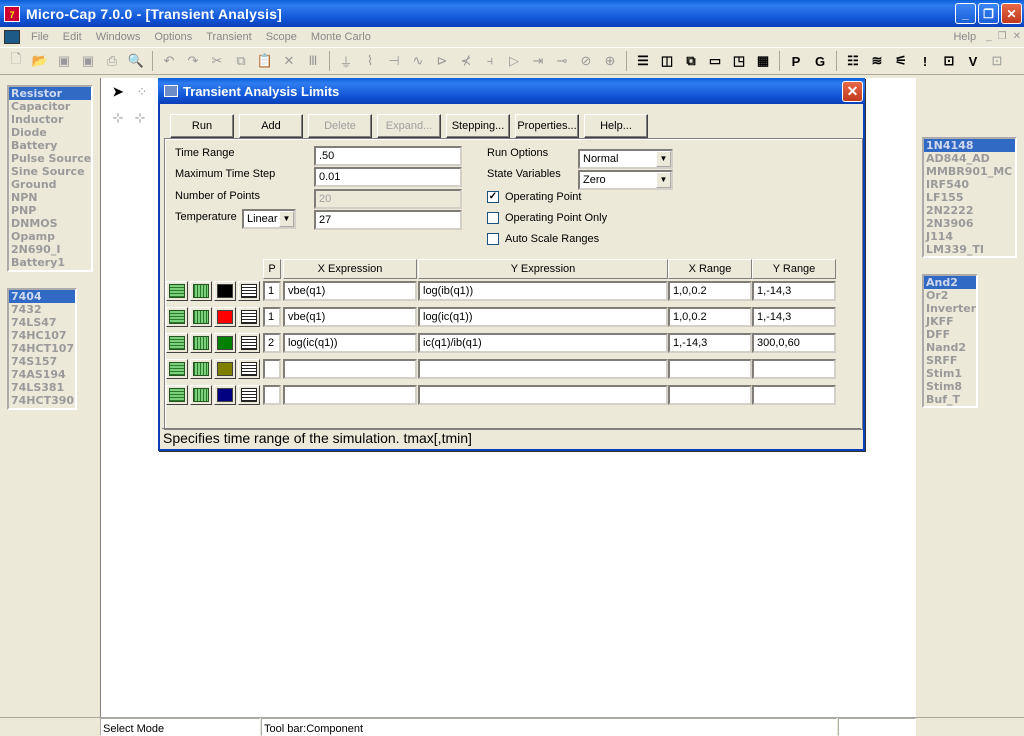  What do you see at coordinates (50, 184) in the screenshot?
I see `list-item: Ground` at bounding box center [50, 184].